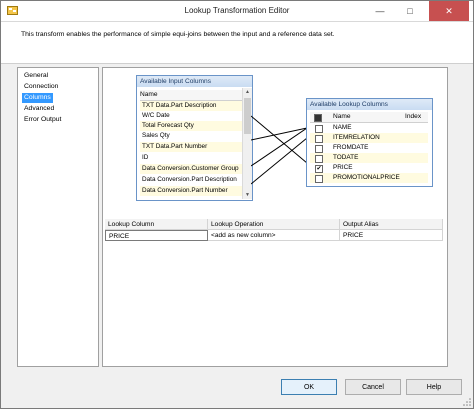 This screenshot has width=474, height=409. I want to click on input-columns-header: Name, so click(191, 95).